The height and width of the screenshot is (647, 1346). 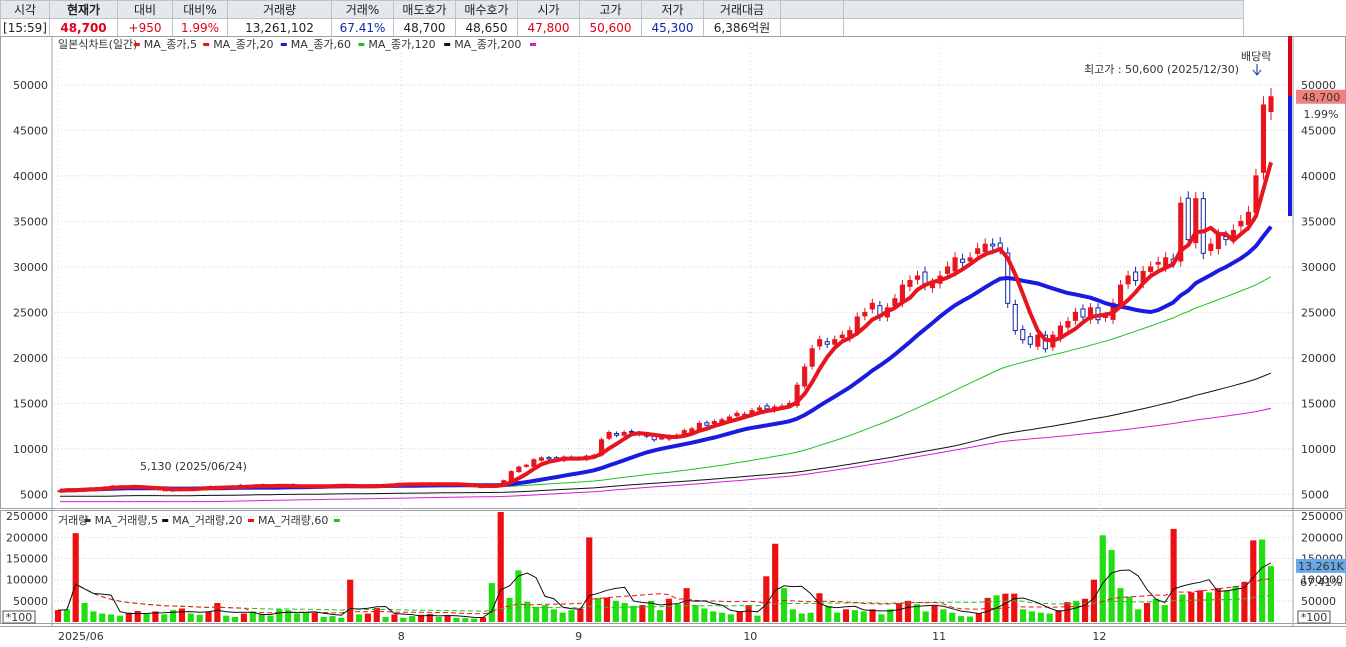 What do you see at coordinates (1318, 176) in the screenshot?
I see `price-tick-label-right: 40000` at bounding box center [1318, 176].